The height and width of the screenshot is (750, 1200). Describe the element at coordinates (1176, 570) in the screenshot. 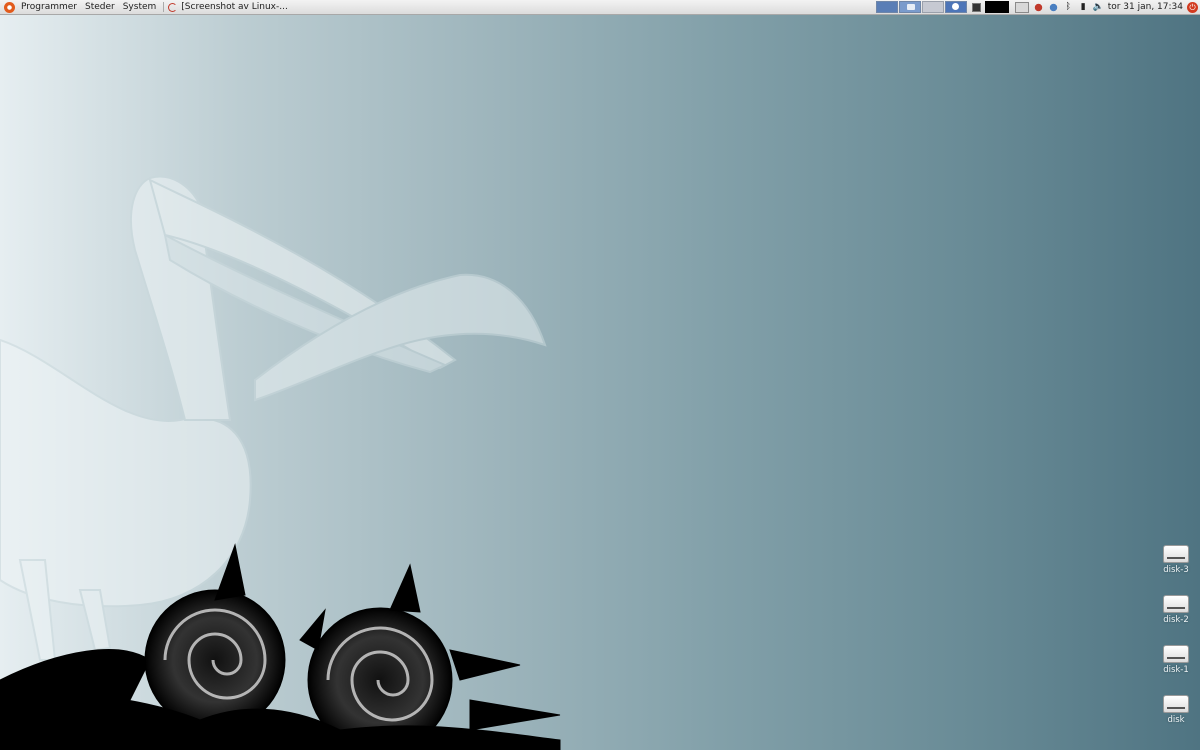

I see `desktop-icon-label: disk-3` at that location.